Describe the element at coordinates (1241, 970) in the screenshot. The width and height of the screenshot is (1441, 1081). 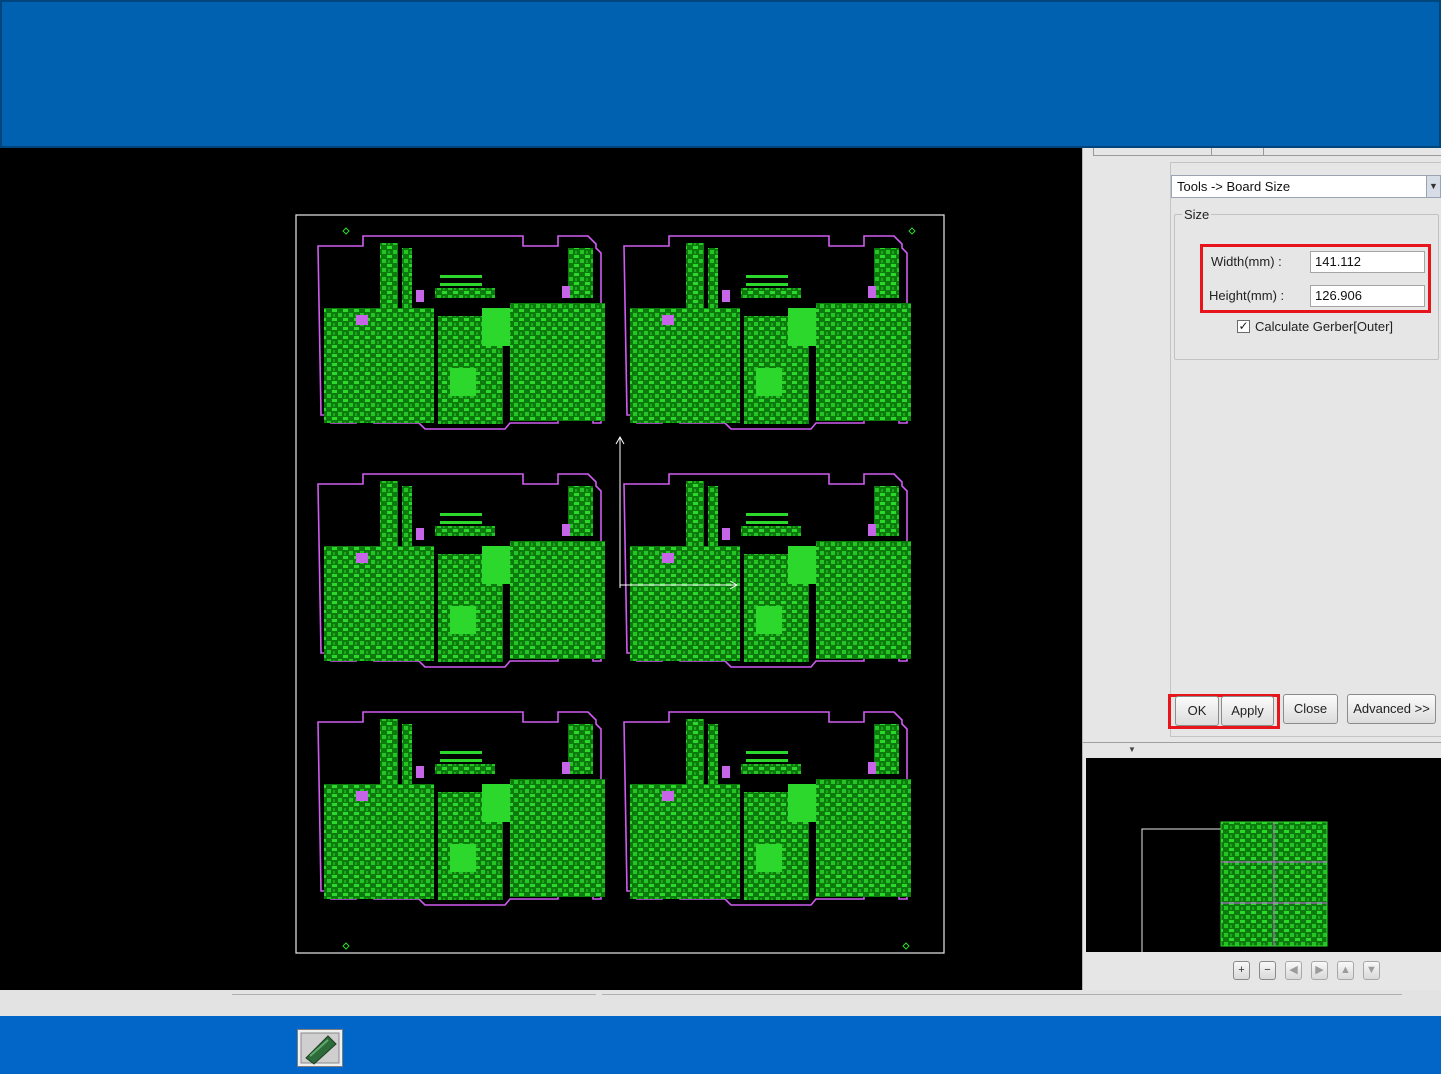
I see `zoom-in-button: +` at that location.